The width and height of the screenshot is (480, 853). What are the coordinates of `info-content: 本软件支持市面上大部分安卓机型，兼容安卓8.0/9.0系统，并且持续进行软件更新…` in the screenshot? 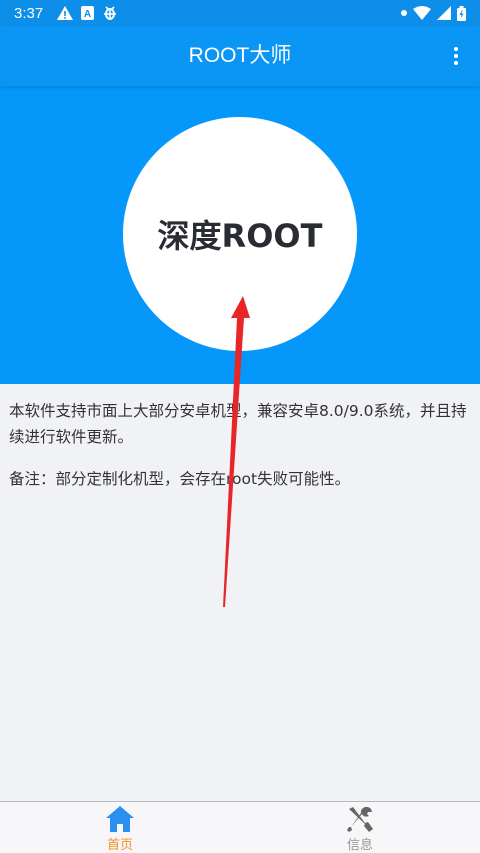 It's located at (240, 438).